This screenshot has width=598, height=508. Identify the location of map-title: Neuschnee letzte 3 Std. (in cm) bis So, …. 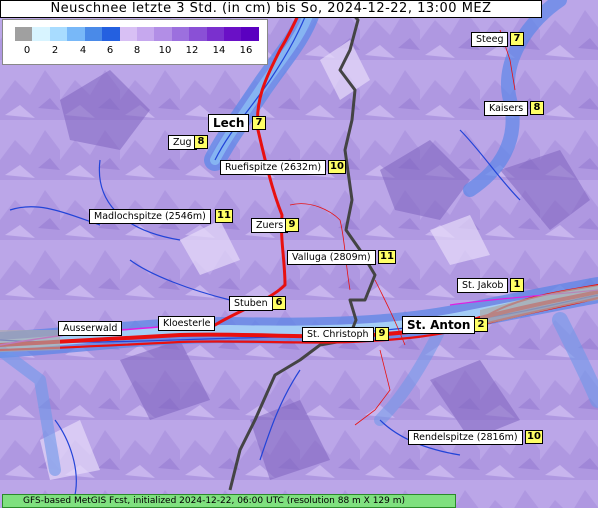
(271, 9).